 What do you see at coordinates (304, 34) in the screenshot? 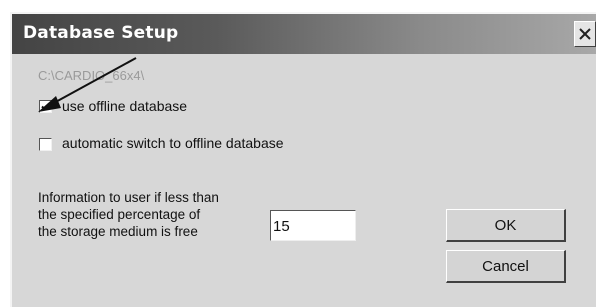
I see `title-bar: Database Setup` at bounding box center [304, 34].